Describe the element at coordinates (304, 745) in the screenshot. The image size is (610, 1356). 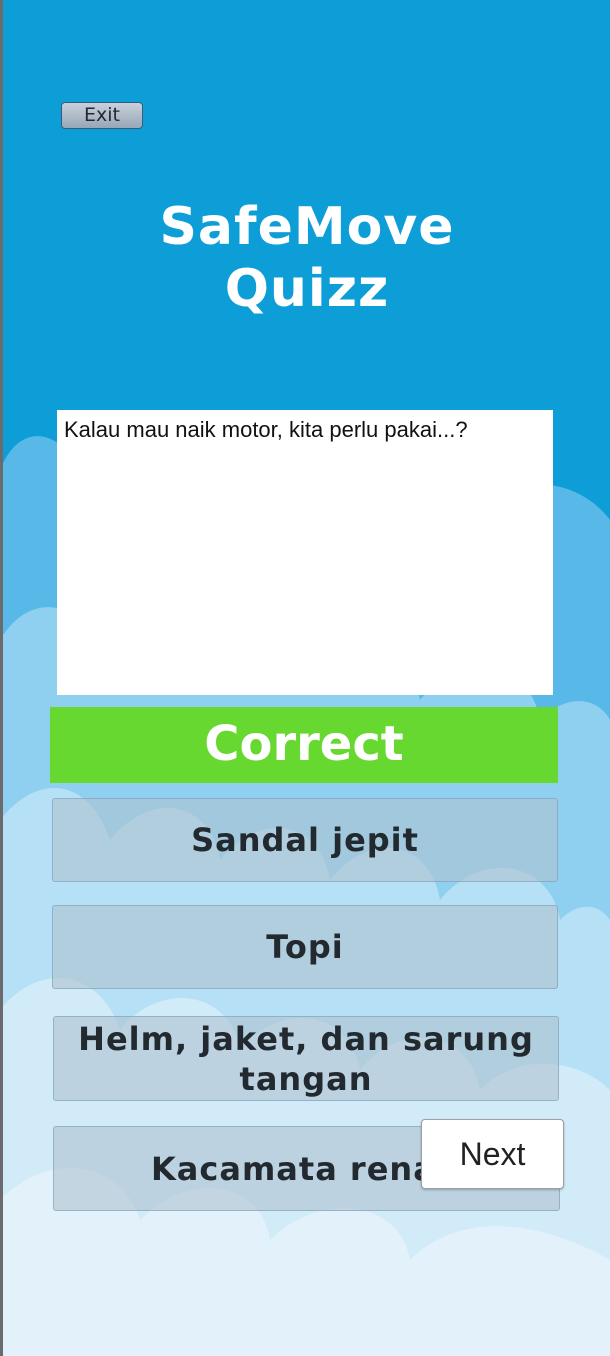
I see `result-banner: Correct` at that location.